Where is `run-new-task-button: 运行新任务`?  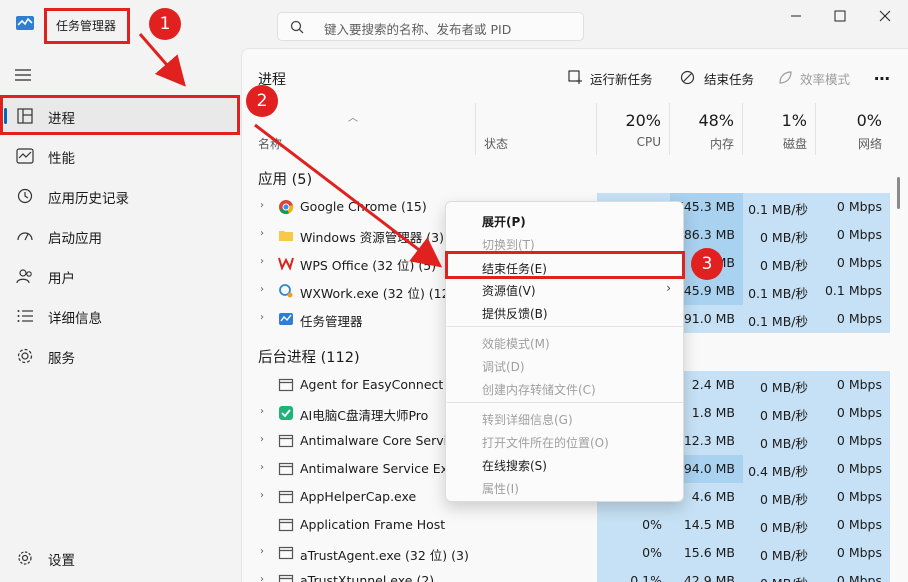
run-new-task-button: 运行新任务 is located at coordinates (613, 78).